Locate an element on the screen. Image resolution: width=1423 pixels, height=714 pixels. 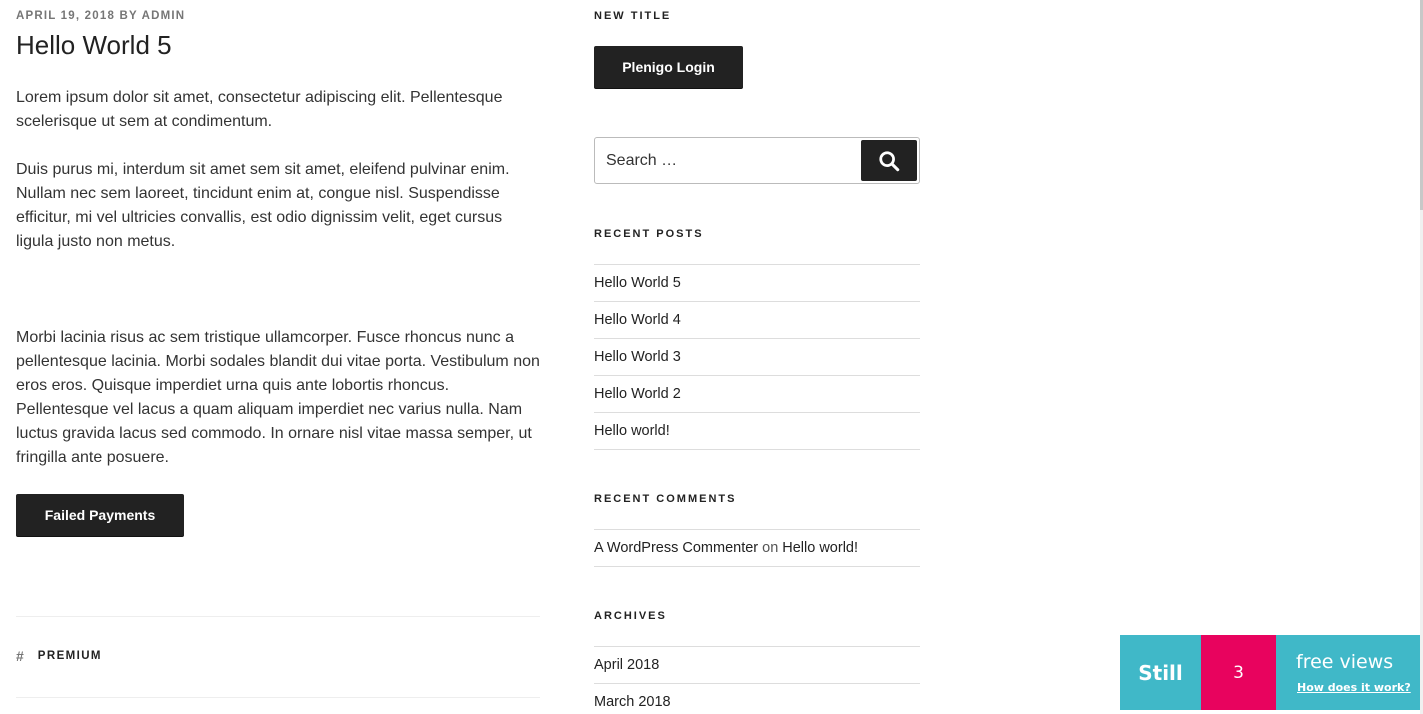
plenigo-login-button: Plenigo Login is located at coordinates (668, 67).